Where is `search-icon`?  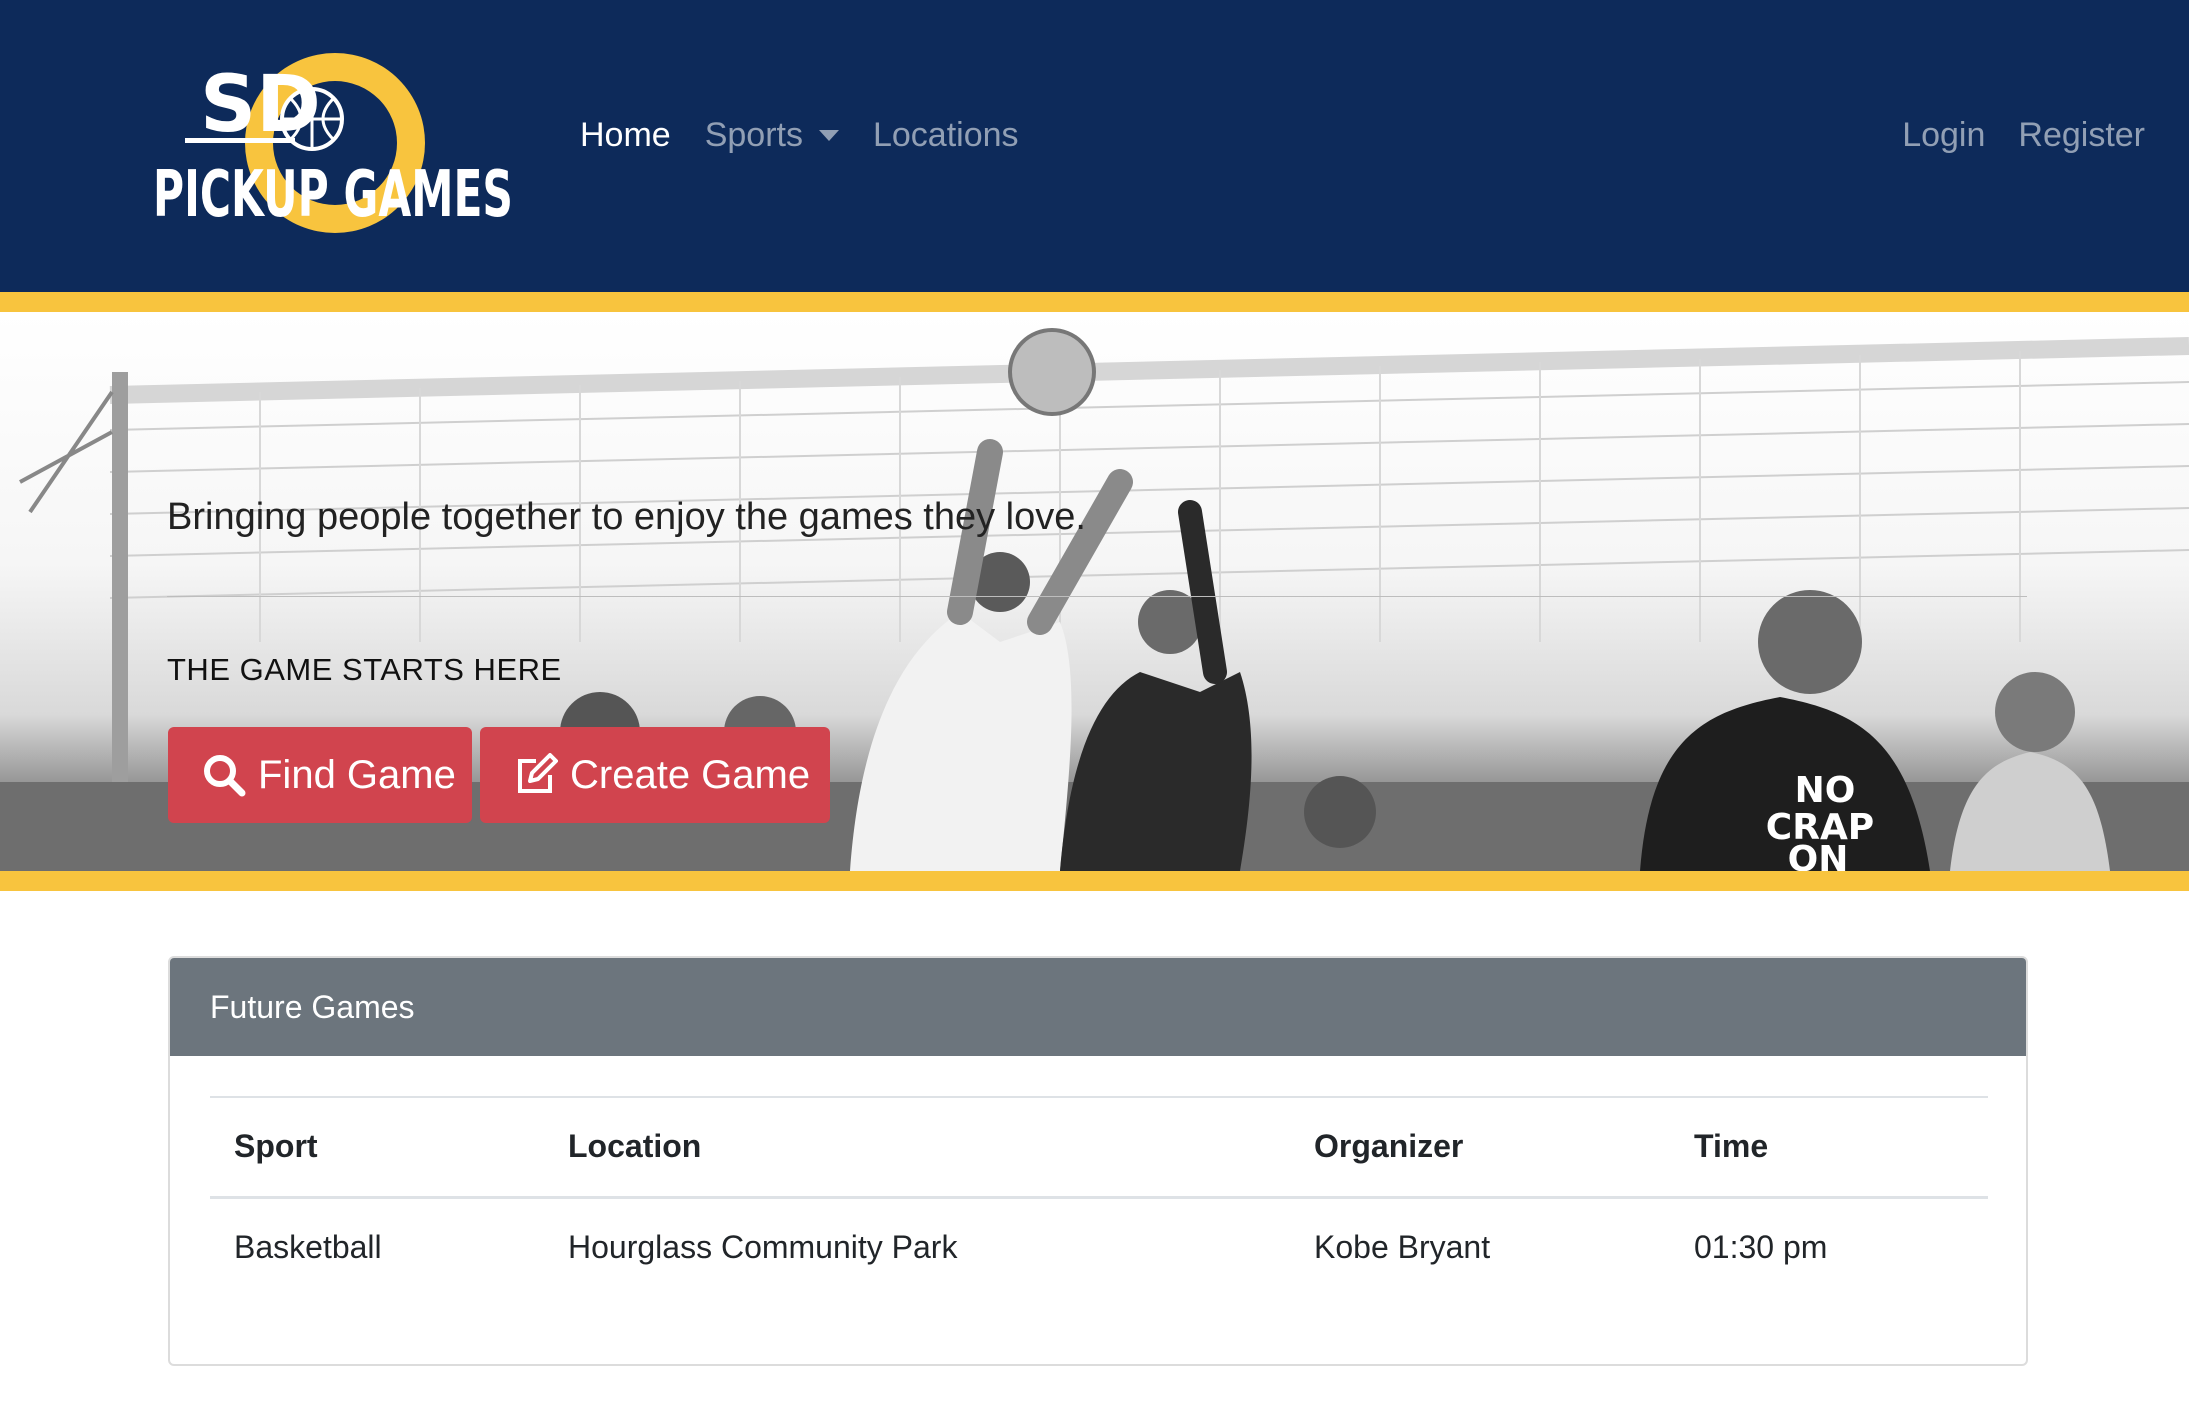 search-icon is located at coordinates (225, 776).